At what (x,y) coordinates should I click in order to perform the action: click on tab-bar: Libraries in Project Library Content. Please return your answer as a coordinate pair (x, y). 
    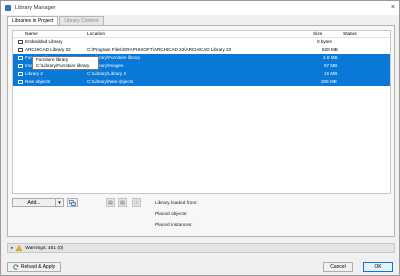
    Looking at the image, I should click on (56, 20).